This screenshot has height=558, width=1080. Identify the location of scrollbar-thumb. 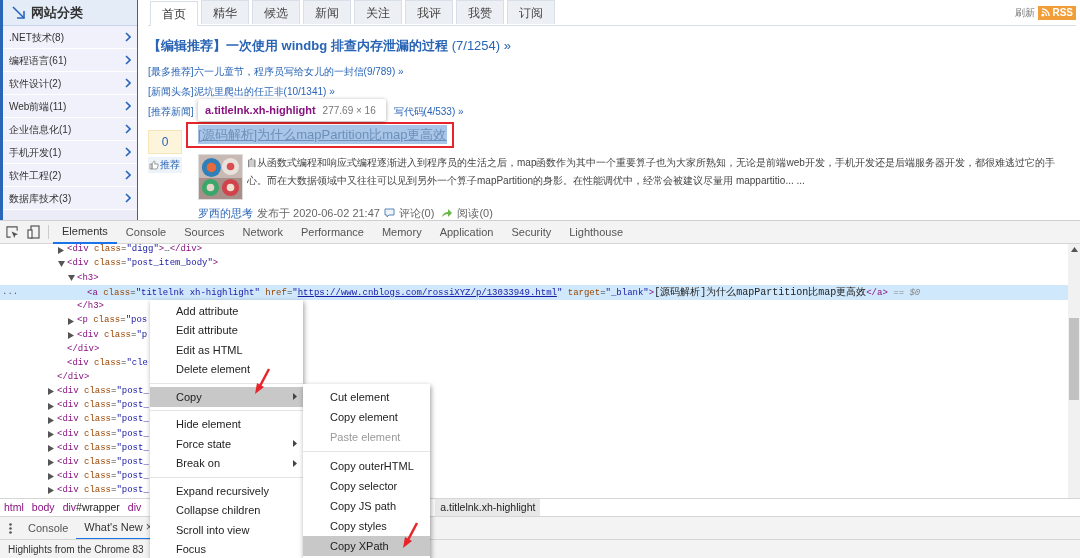
(1074, 359).